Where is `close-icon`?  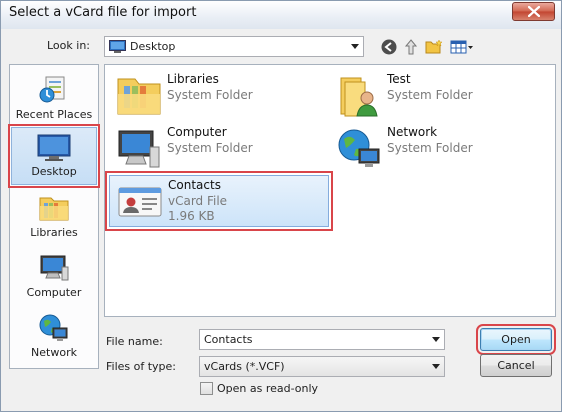
close-icon is located at coordinates (533, 11).